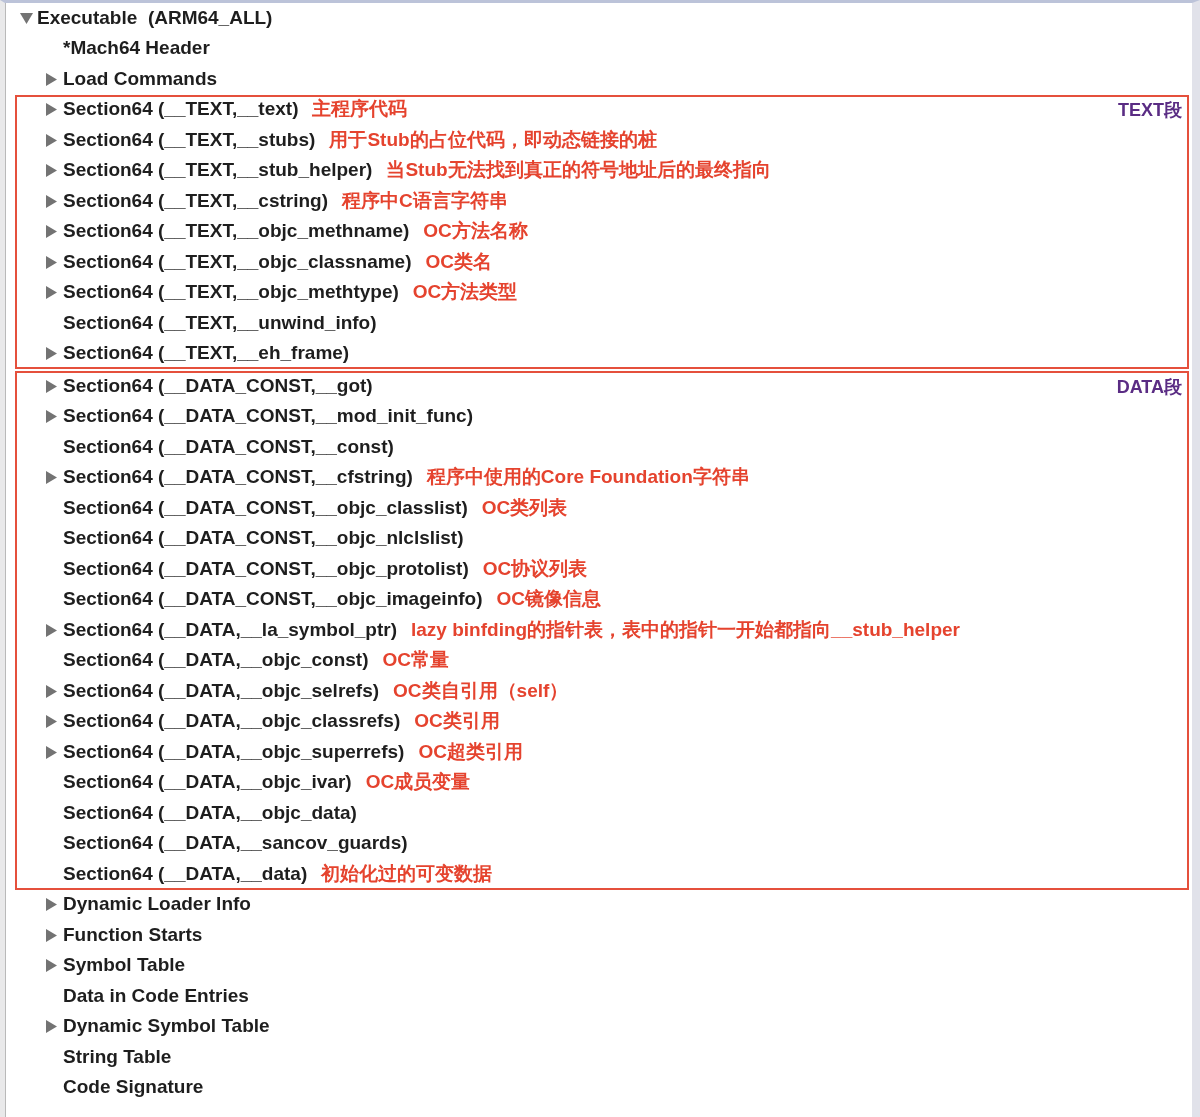 This screenshot has width=1200, height=1117. What do you see at coordinates (235, 844) in the screenshot?
I see `tree-item-label: Section64 (__DATA,__sancov_guards)` at bounding box center [235, 844].